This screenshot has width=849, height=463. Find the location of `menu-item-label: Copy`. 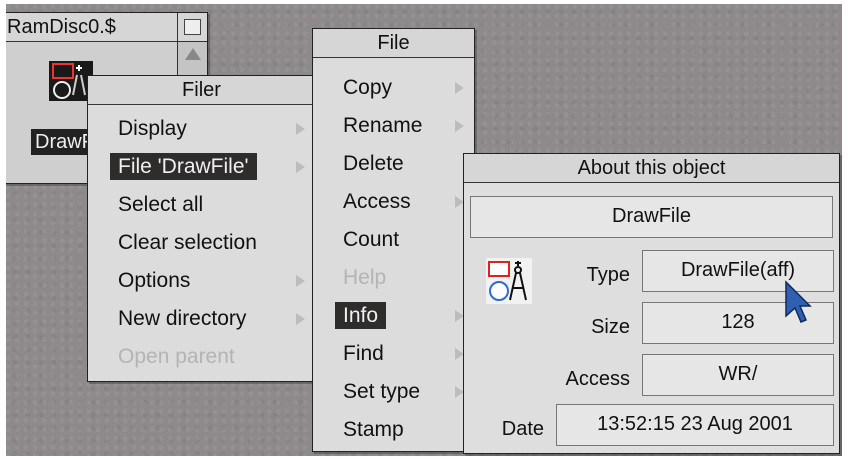

menu-item-label: Copy is located at coordinates (368, 87).